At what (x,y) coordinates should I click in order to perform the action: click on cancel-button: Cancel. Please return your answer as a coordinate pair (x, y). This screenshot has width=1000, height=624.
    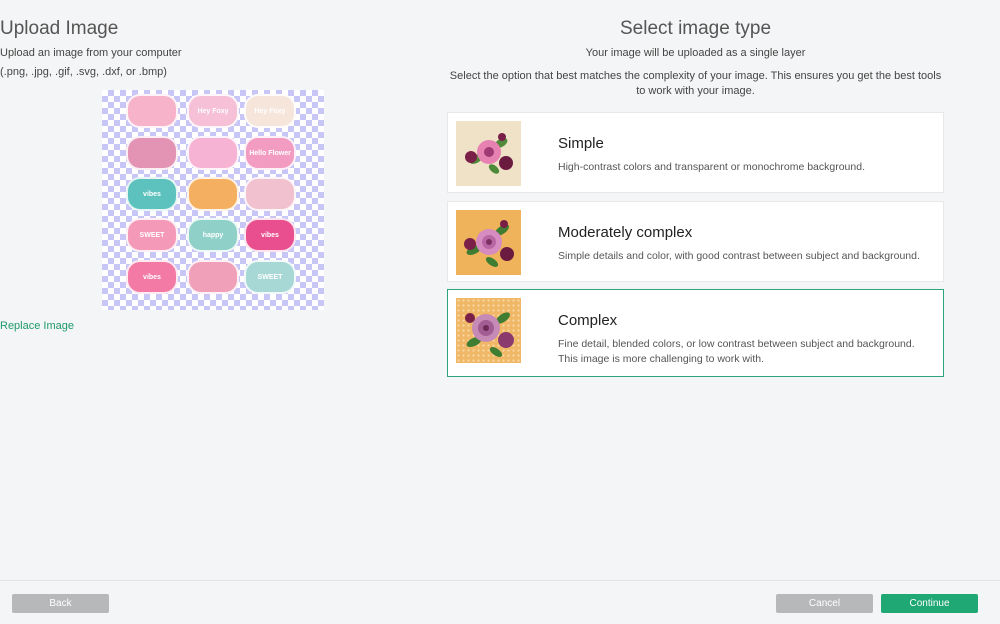
    Looking at the image, I should click on (824, 603).